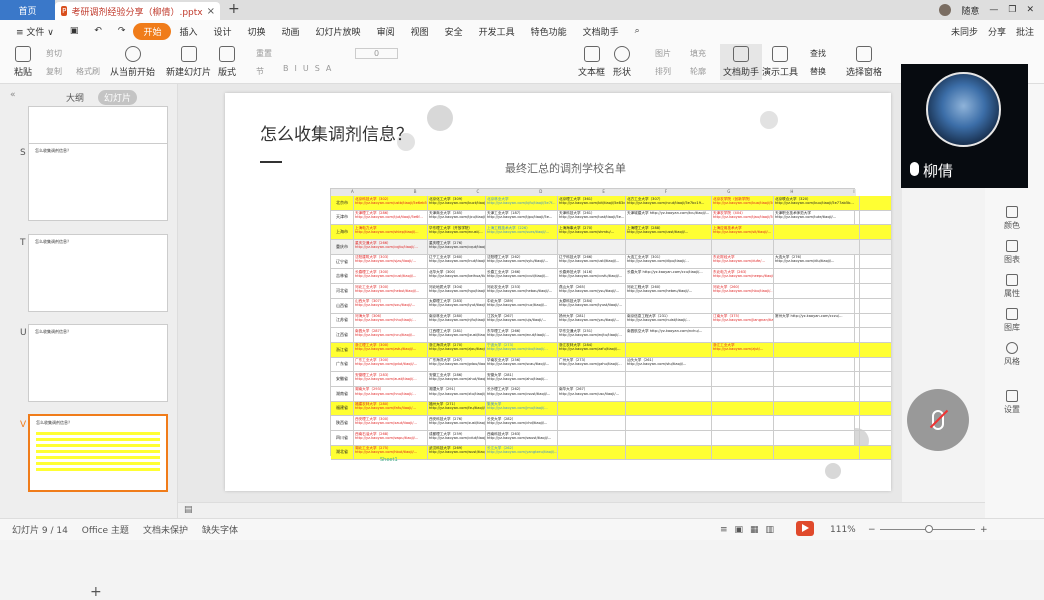  What do you see at coordinates (843, 530) in the screenshot?
I see `zoom-level: 111%` at bounding box center [843, 530].